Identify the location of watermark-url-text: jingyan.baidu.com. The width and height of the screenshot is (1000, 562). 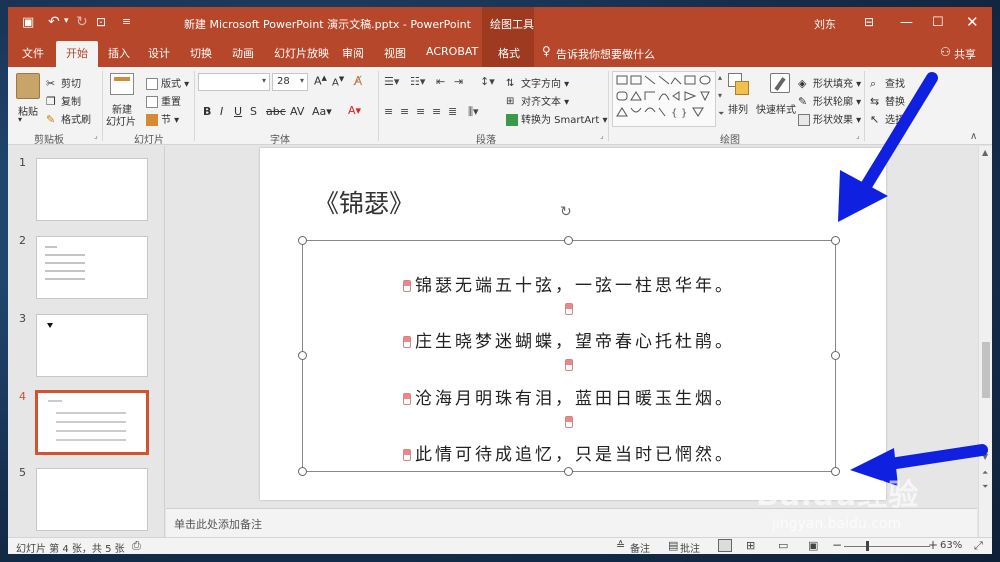
(837, 524).